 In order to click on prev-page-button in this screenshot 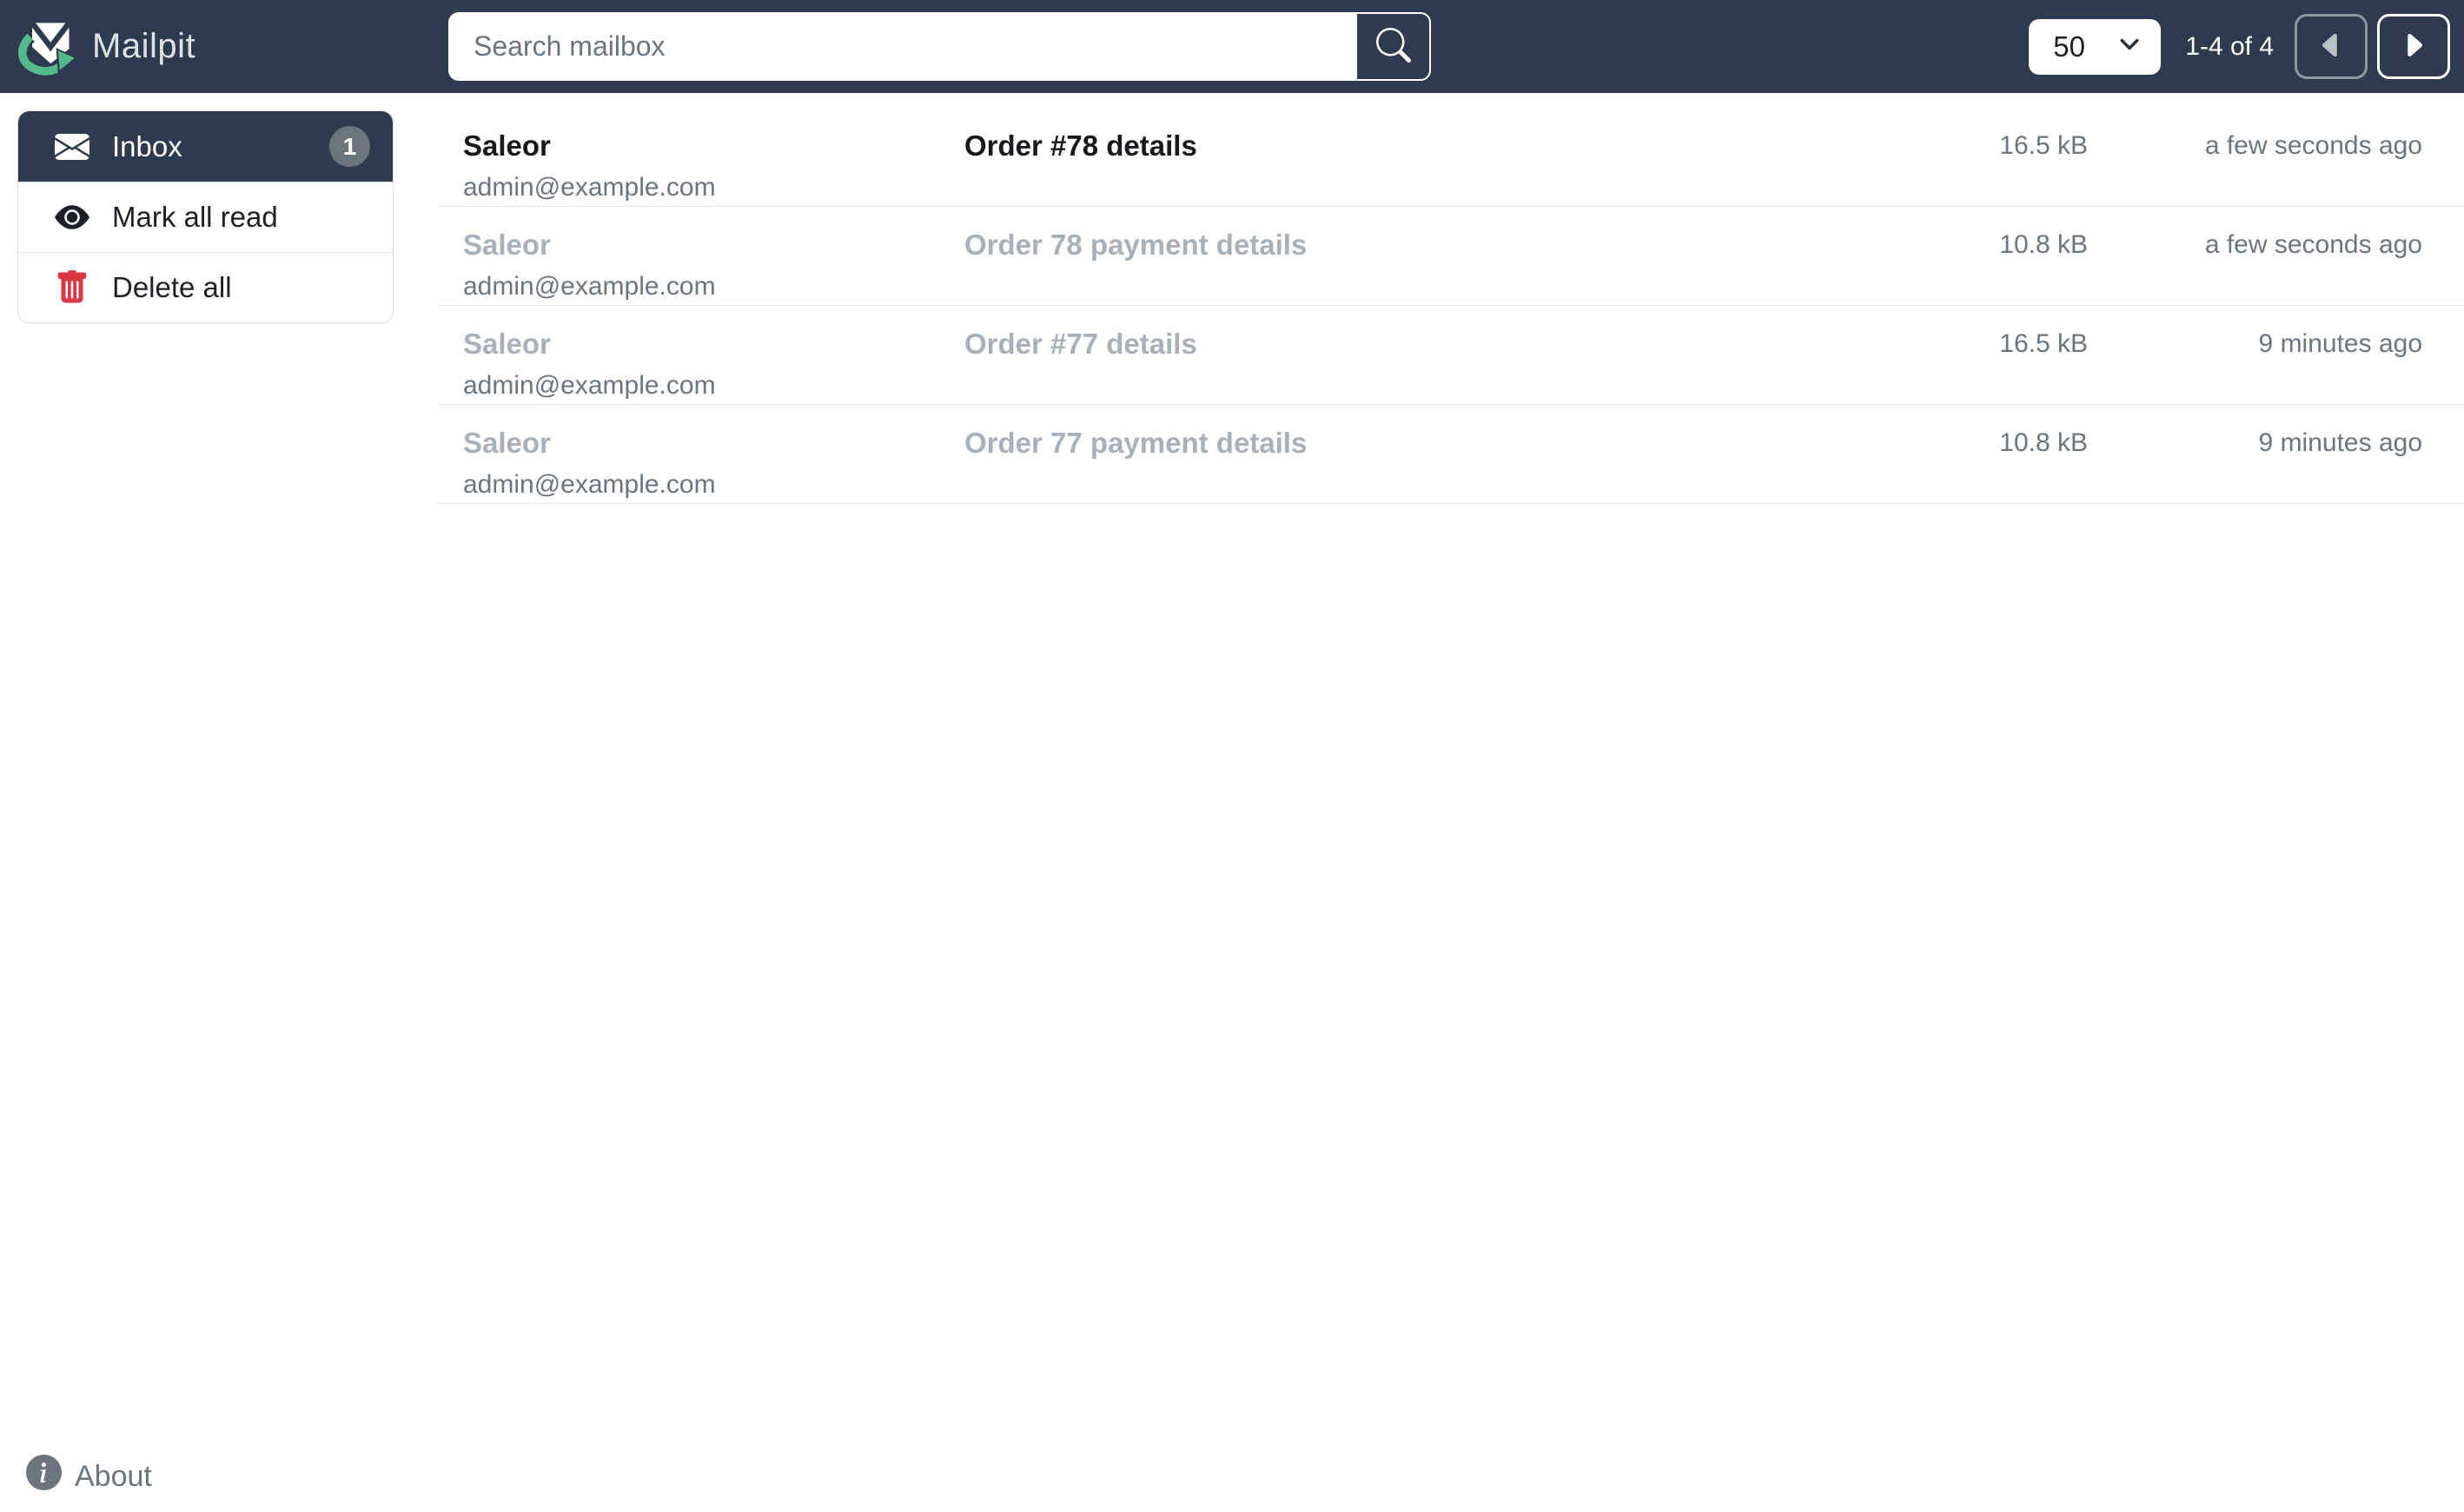, I will do `click(2331, 46)`.